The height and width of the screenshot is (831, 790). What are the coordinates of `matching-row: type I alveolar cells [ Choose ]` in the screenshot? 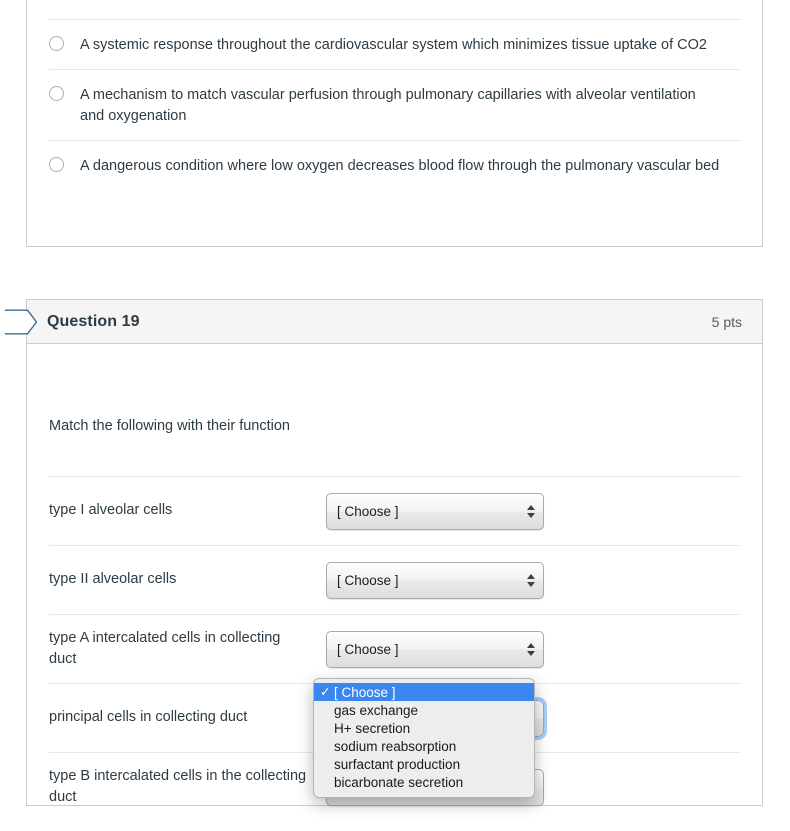 It's located at (394, 510).